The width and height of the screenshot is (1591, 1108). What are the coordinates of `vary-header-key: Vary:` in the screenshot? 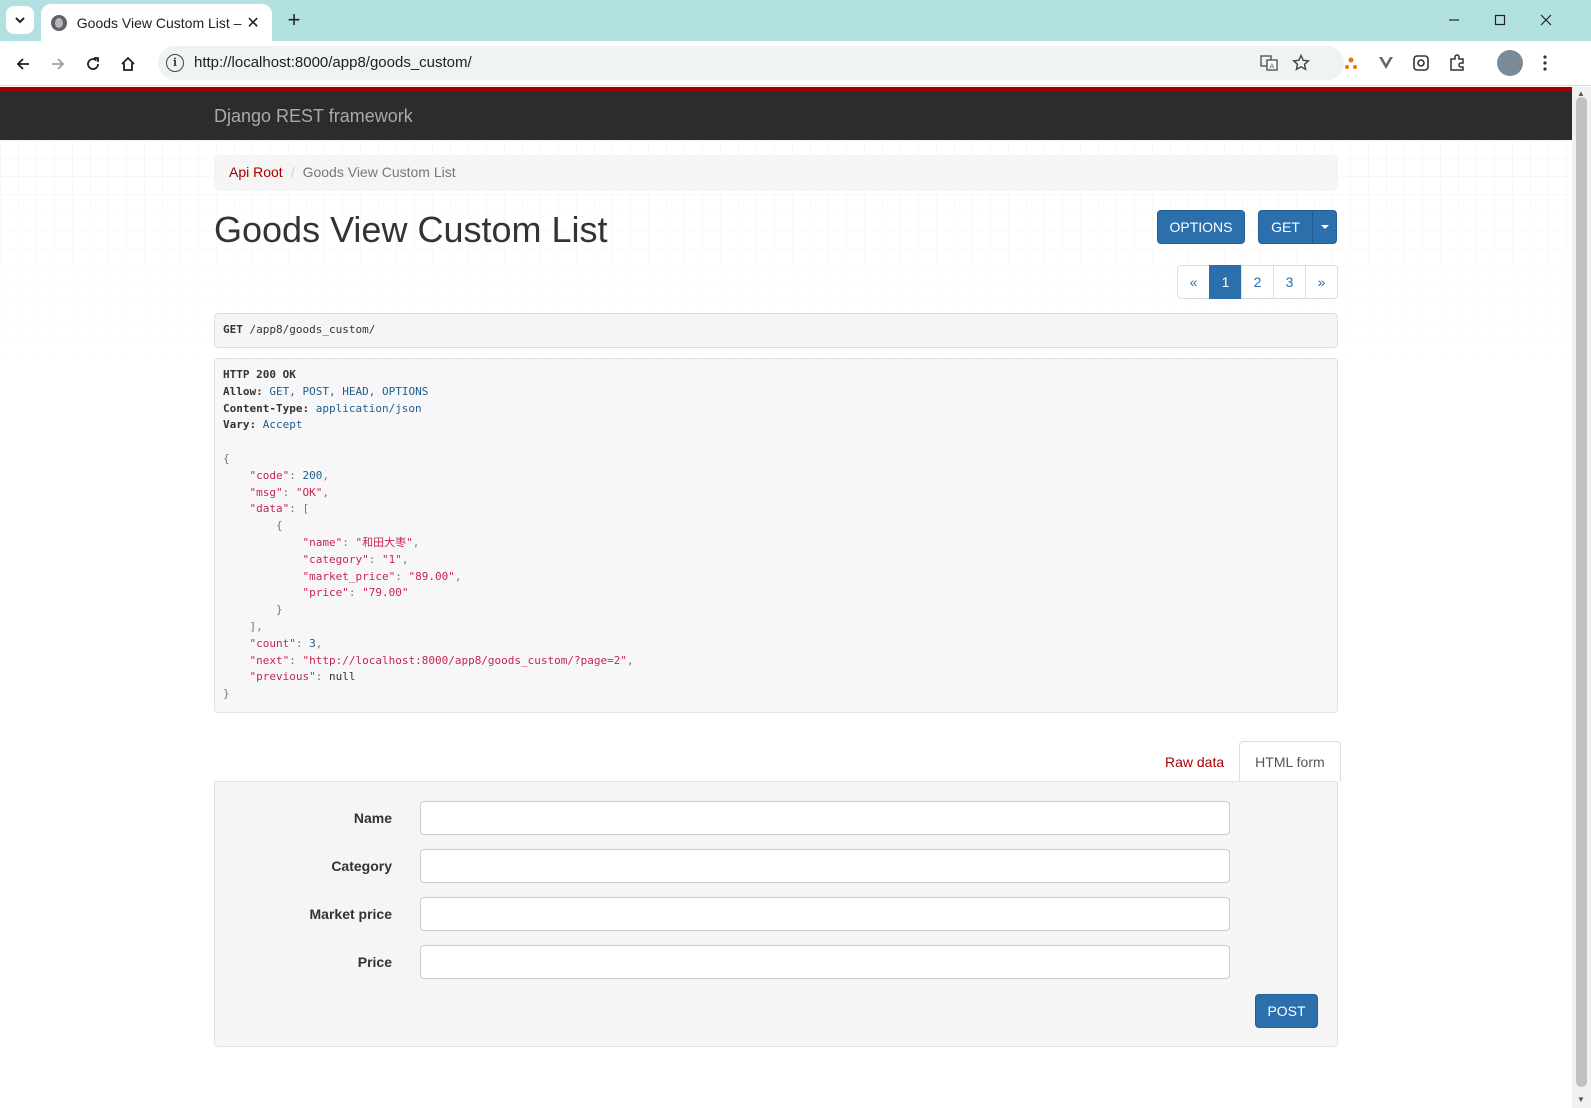 It's located at (240, 425).